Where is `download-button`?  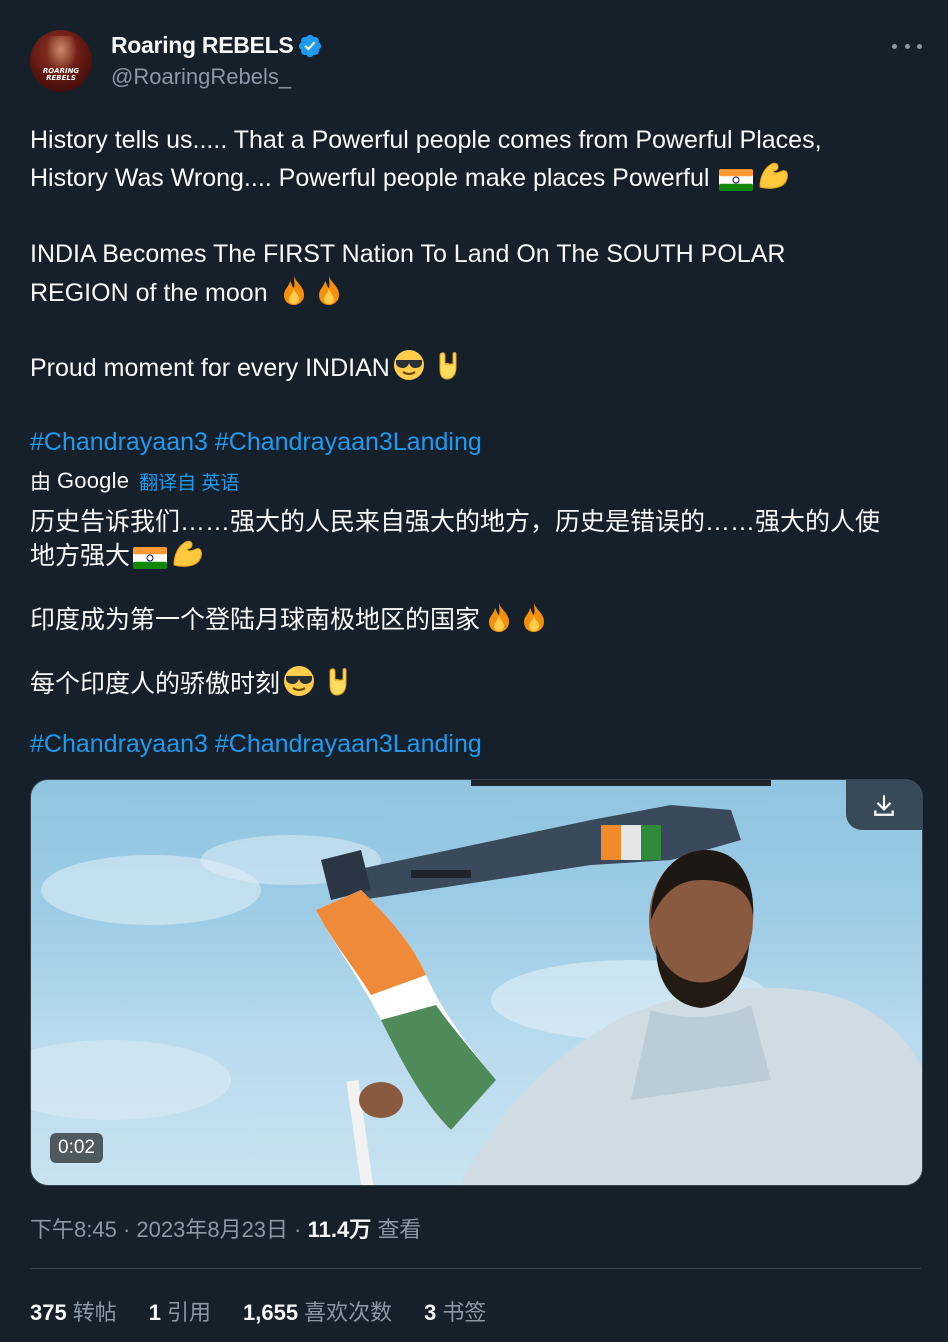
download-button is located at coordinates (884, 805).